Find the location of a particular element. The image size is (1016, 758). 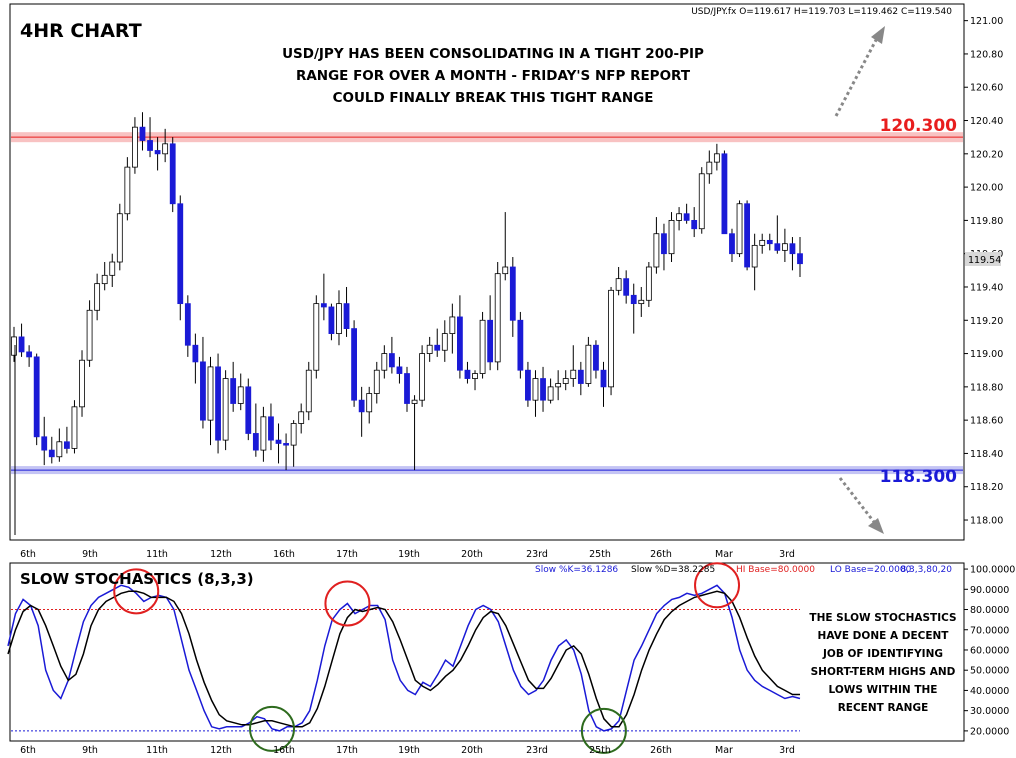

time-label: 19th is located at coordinates (409, 750).